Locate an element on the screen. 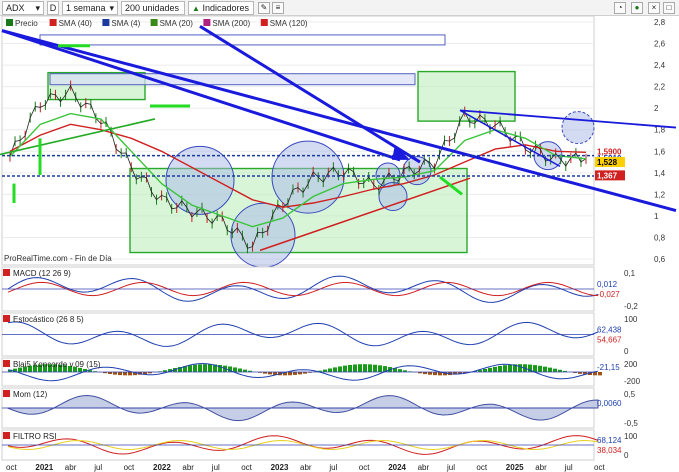  layers-icon: ≡ is located at coordinates (278, 8).